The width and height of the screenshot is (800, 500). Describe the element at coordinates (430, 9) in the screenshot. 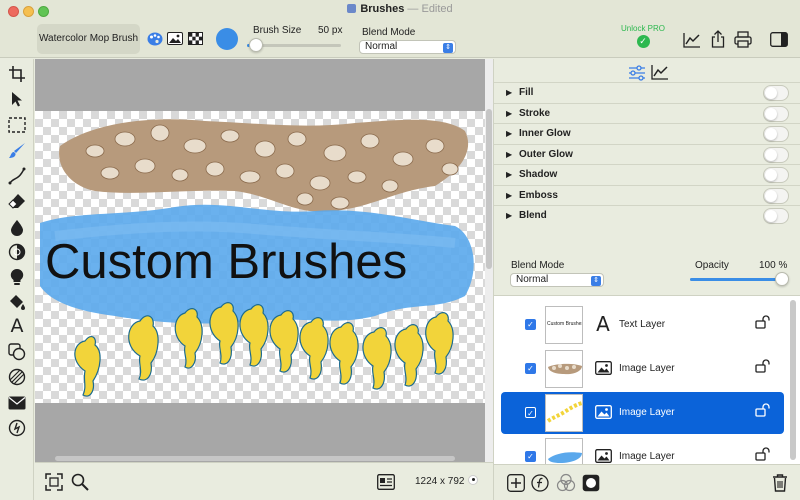

I see `window-title-status: — Edited` at that location.